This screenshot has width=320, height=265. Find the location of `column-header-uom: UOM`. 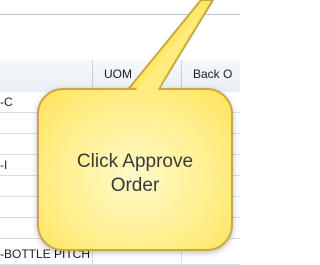

column-header-uom: UOM is located at coordinates (118, 74).